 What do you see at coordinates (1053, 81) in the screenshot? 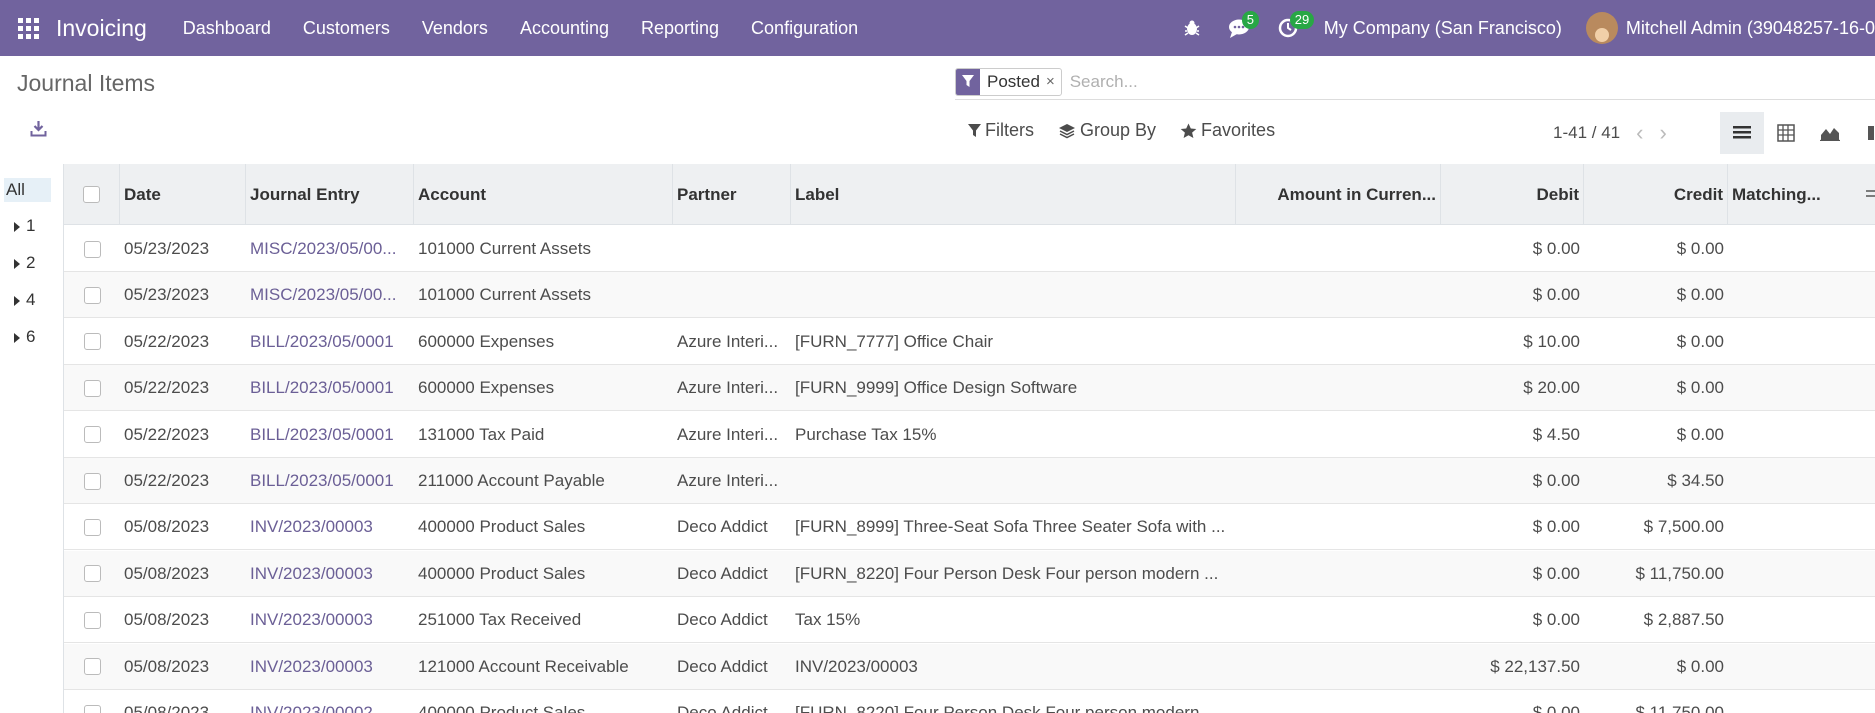
I see `facet-remove-button: ×` at bounding box center [1053, 81].